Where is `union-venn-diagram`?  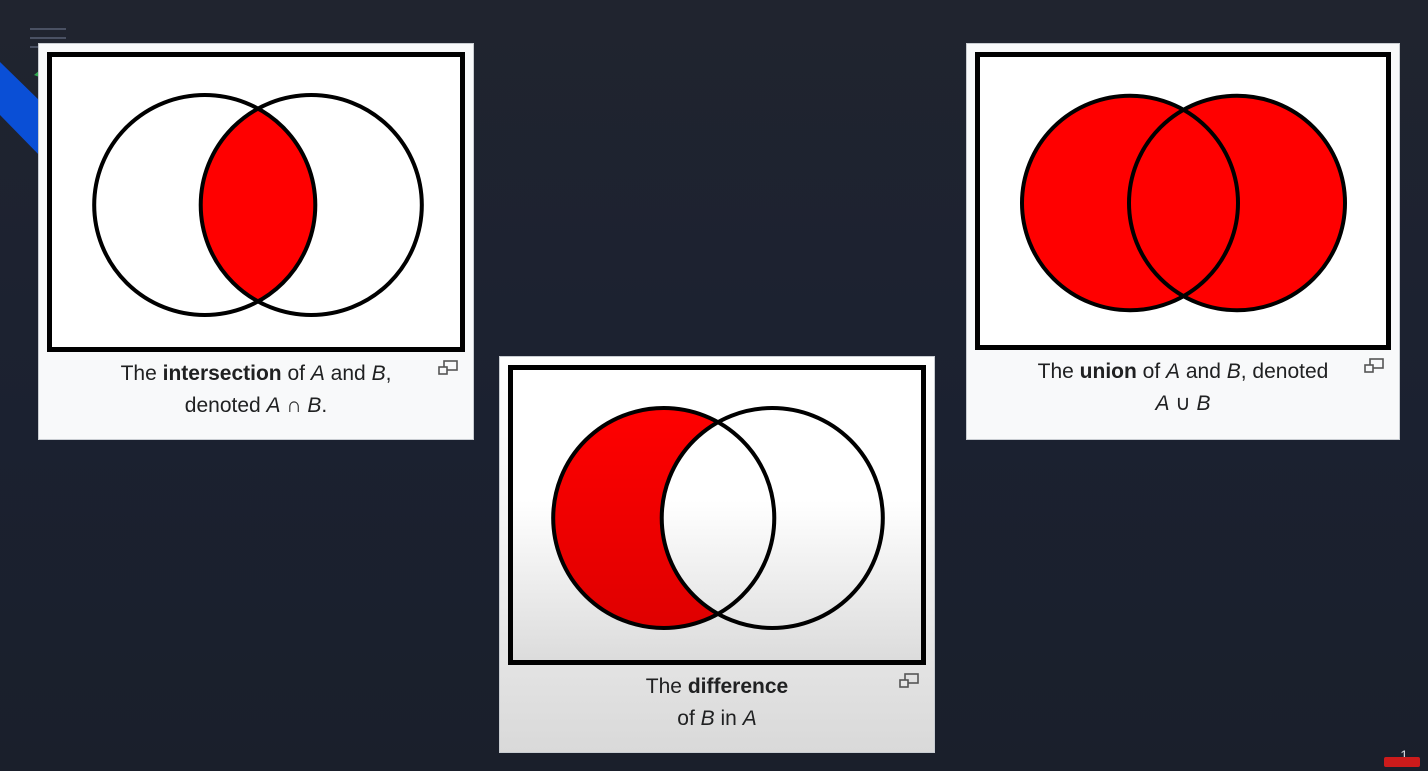
union-venn-diagram is located at coordinates (1183, 201).